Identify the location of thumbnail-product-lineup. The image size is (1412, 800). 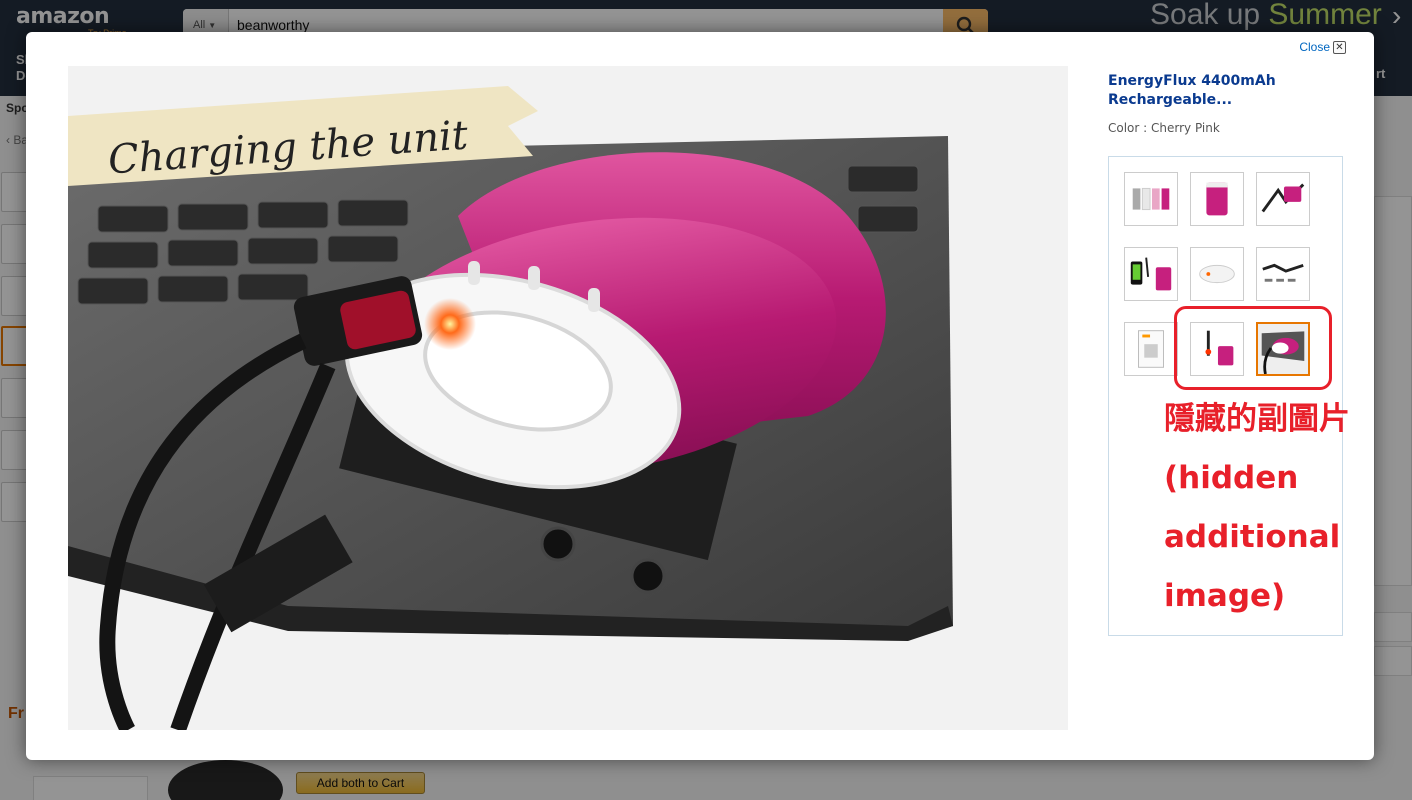
(1151, 199).